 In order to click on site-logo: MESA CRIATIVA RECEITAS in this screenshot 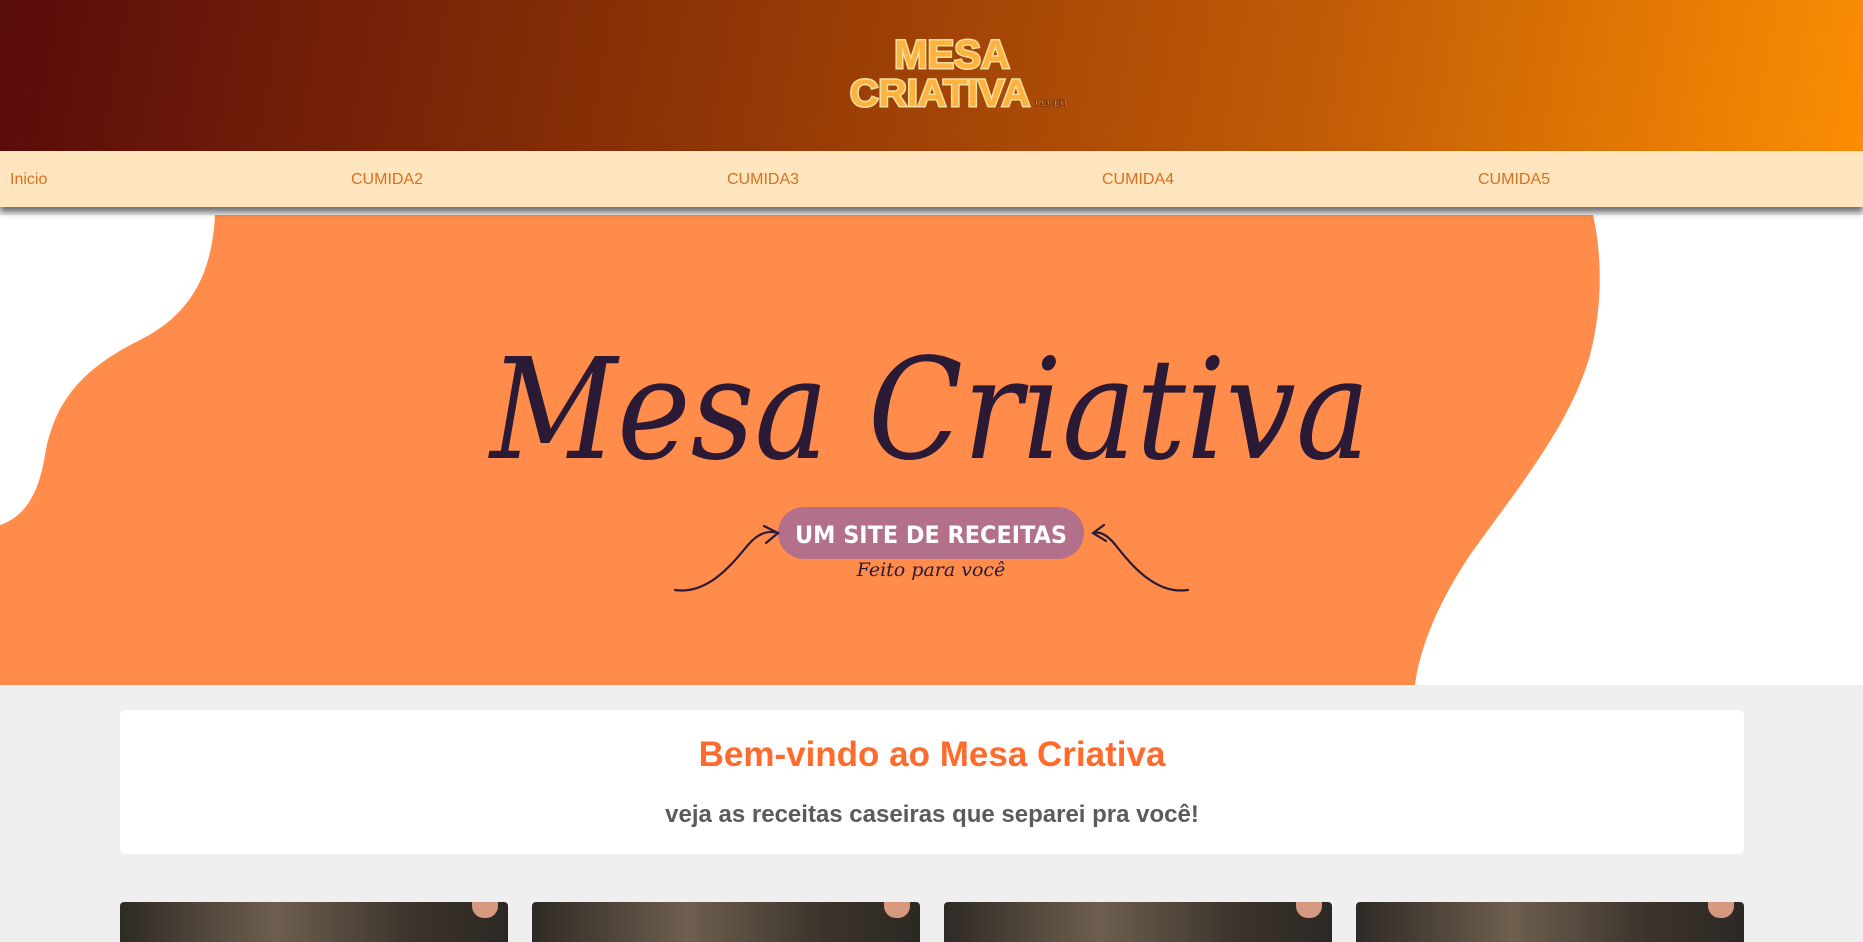, I will do `click(951, 71)`.